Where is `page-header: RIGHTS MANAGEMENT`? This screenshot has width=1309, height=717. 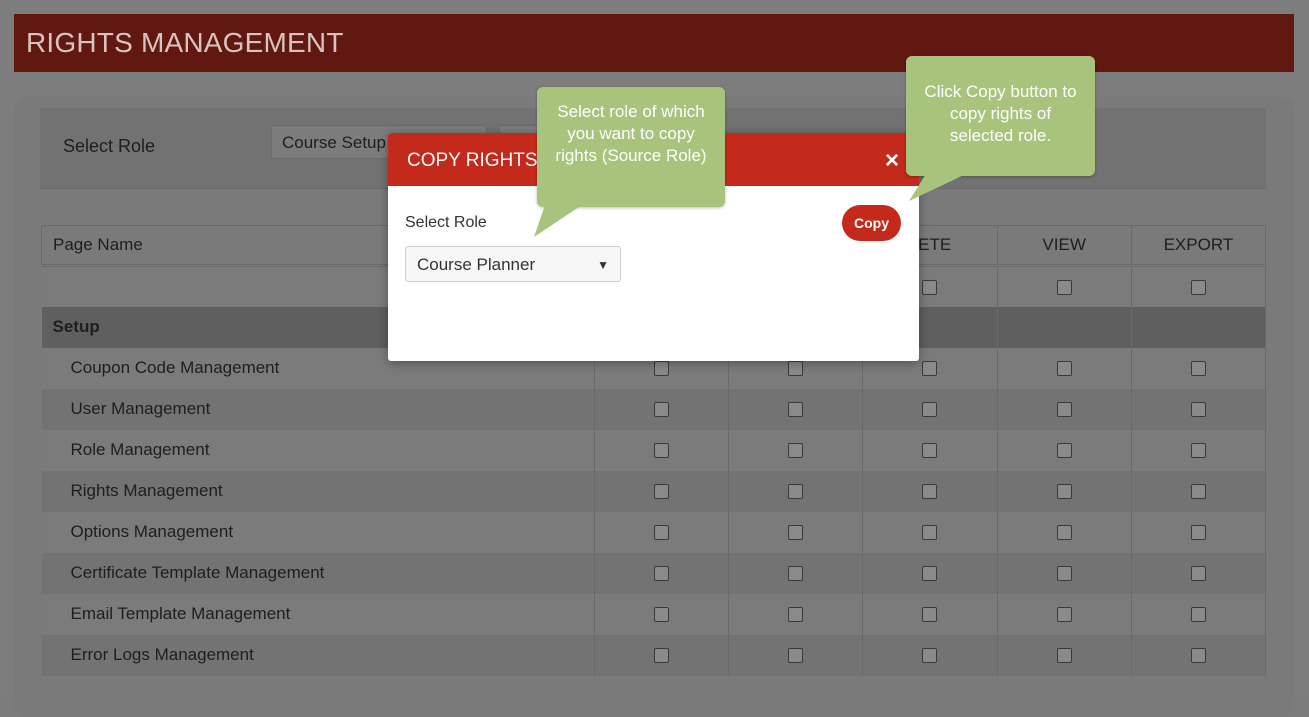 page-header: RIGHTS MANAGEMENT is located at coordinates (654, 43).